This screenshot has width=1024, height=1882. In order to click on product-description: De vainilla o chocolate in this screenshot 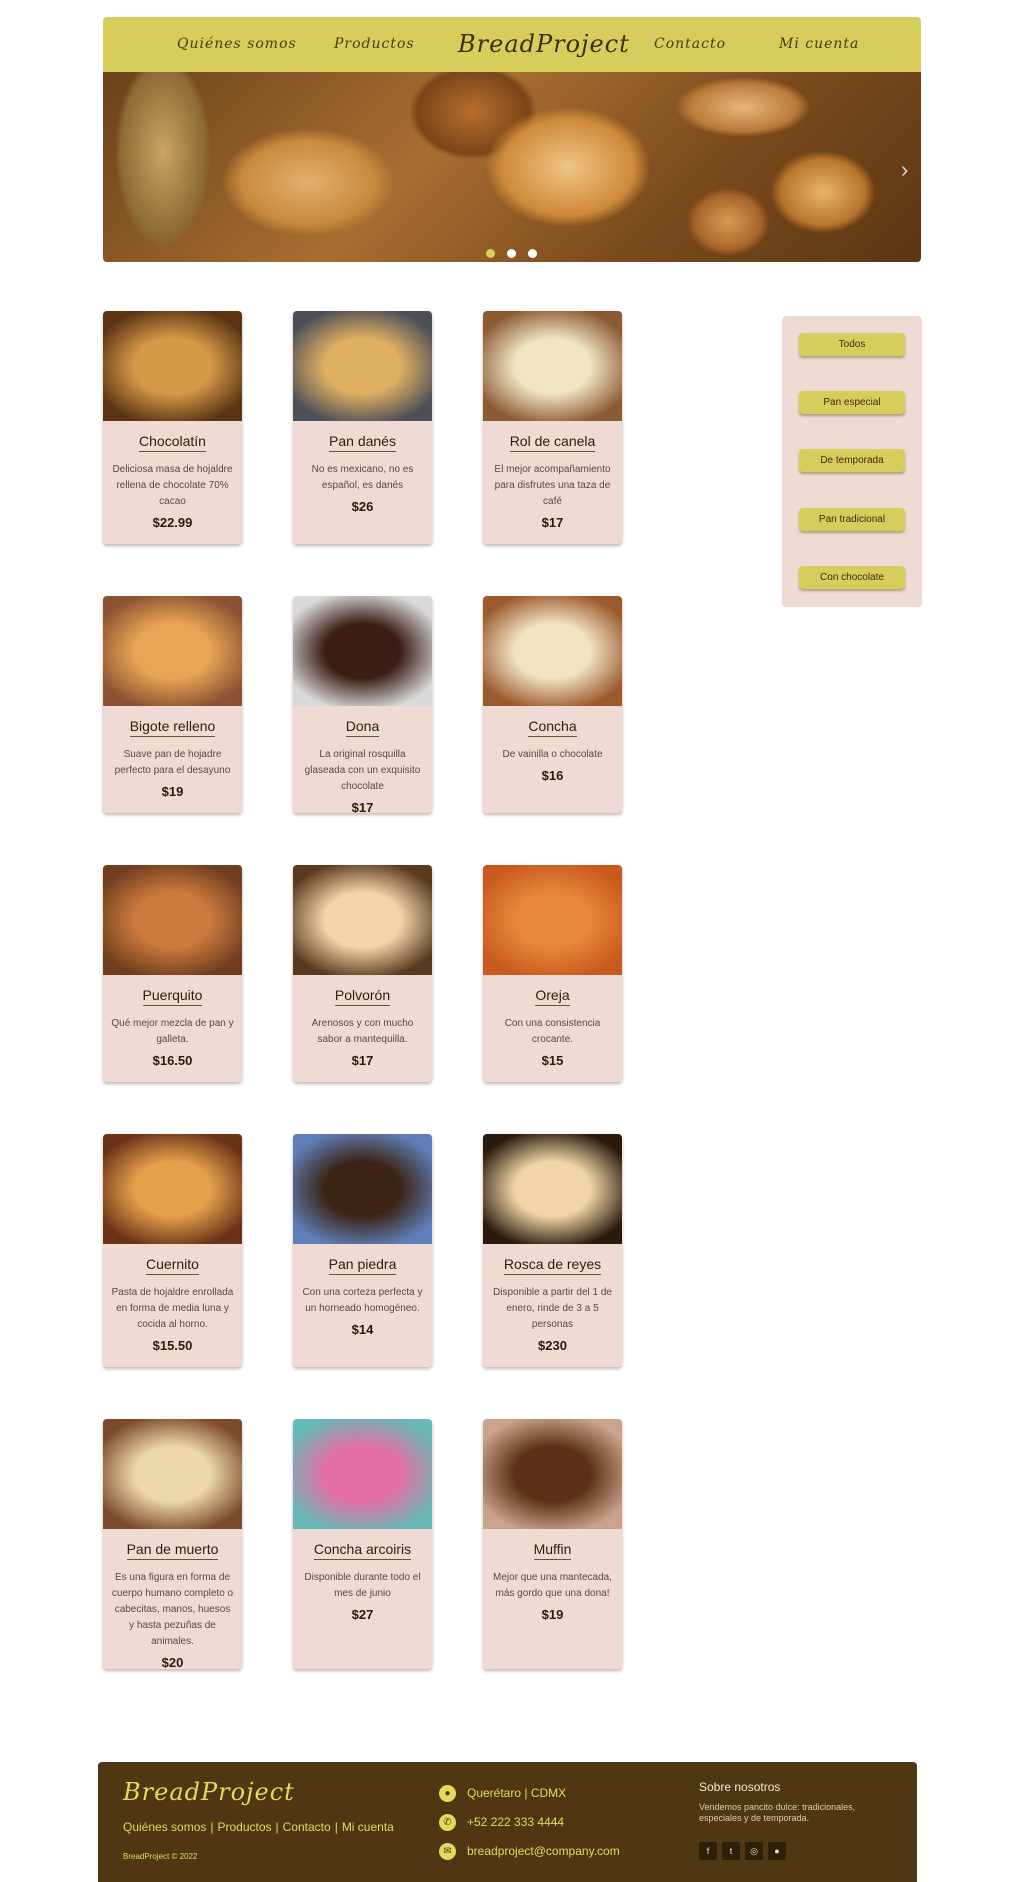, I will do `click(552, 754)`.